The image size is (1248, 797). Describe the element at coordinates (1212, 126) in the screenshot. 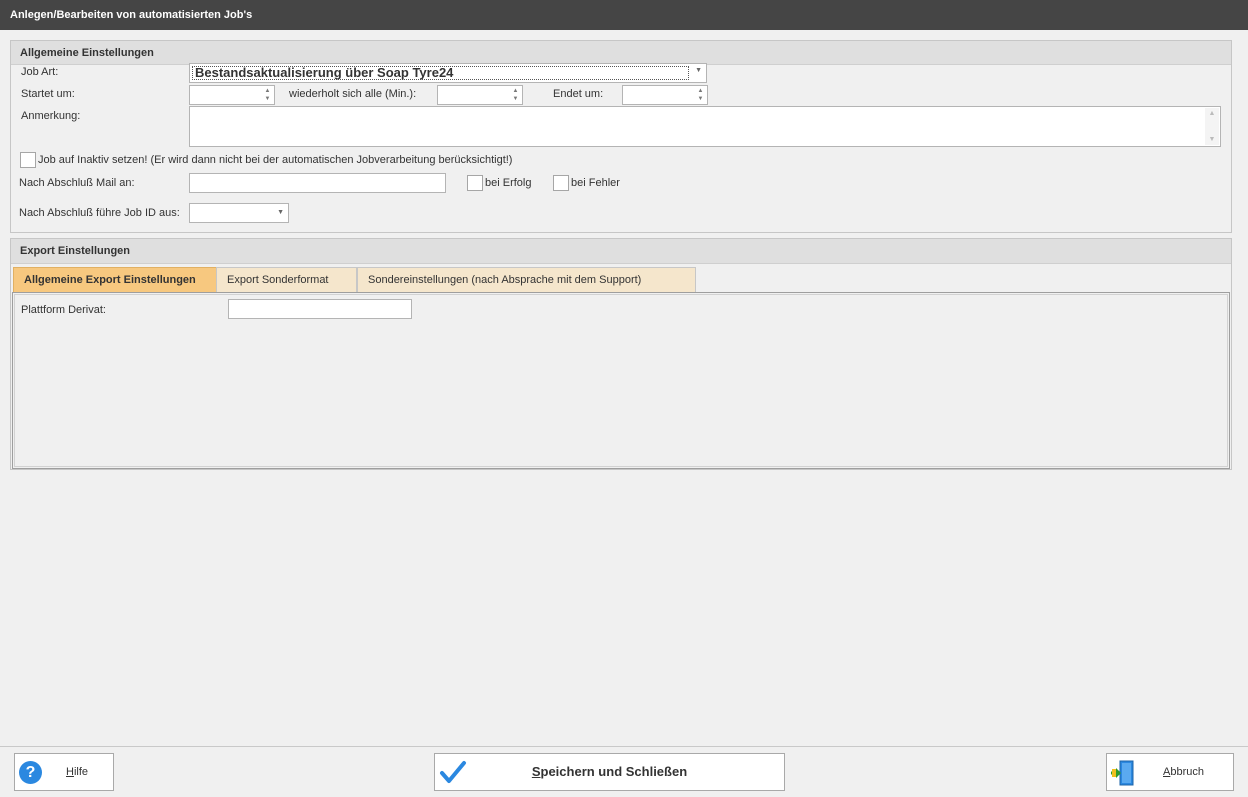

I see `note-scrollbar: ▲ ▼` at that location.